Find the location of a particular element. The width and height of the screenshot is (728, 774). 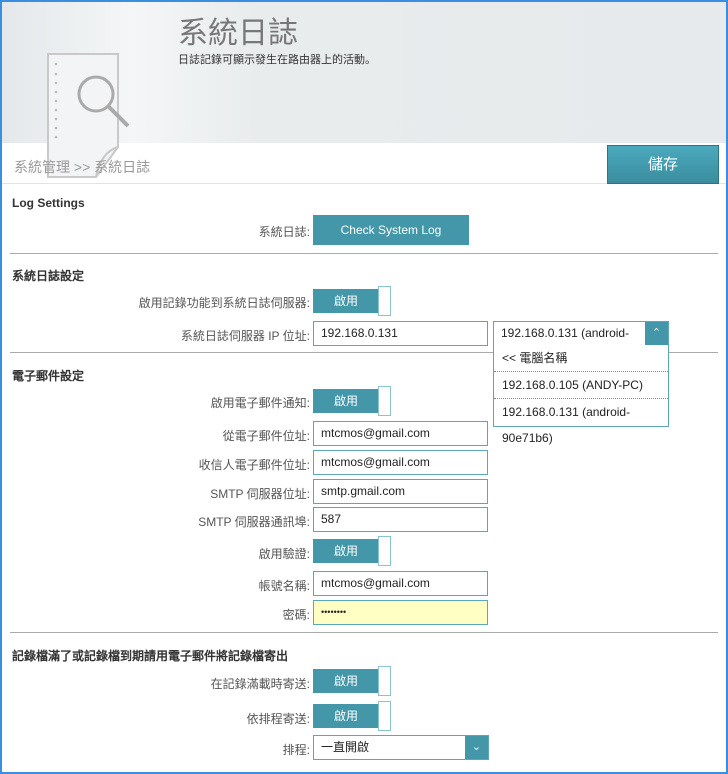

dropdown-option: 192.168.0.131 (android-90e71b6) is located at coordinates (581, 422).